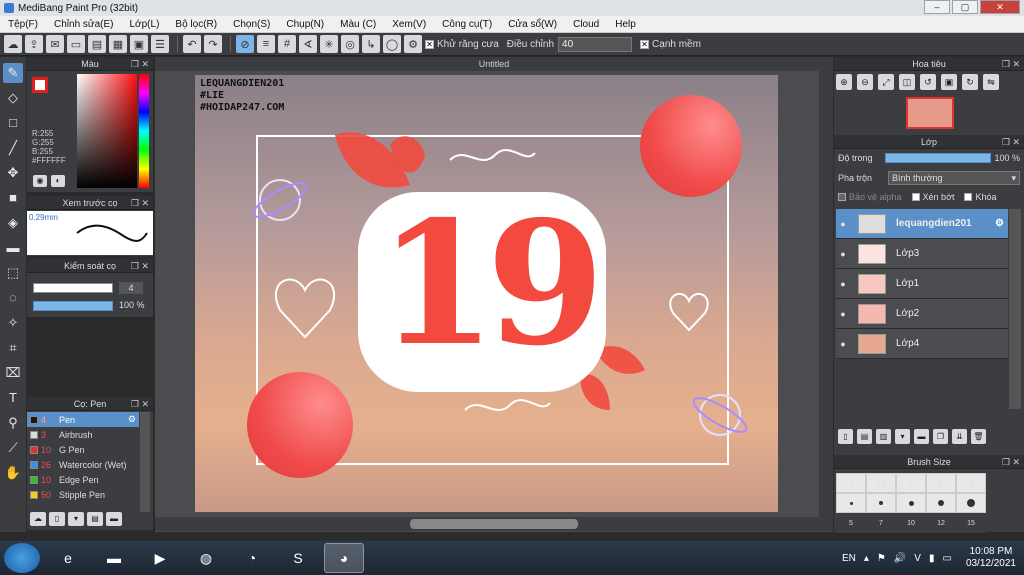  I want to click on brush-item-edge-pen: 10 Edge Pen, so click(83, 479).